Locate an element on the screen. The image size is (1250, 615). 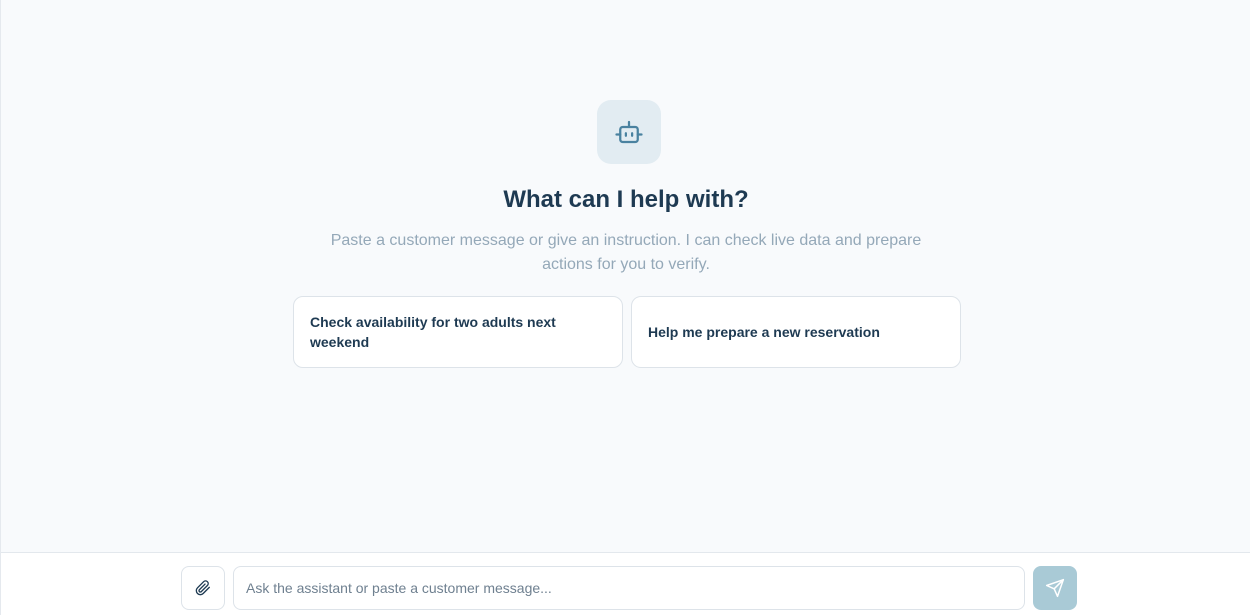
send-button is located at coordinates (1055, 588).